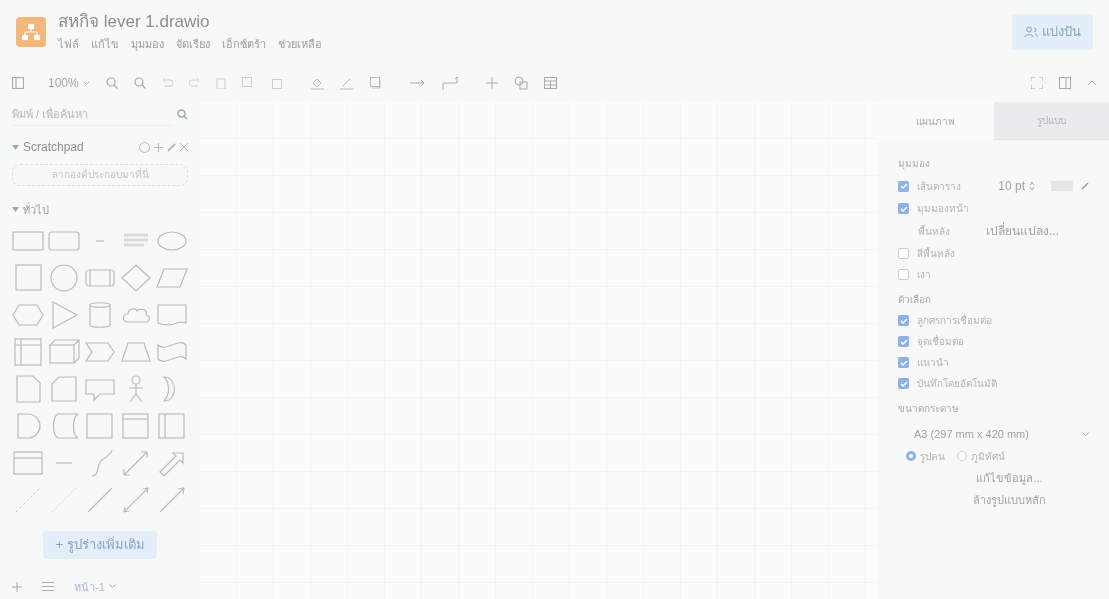 Image resolution: width=1109 pixels, height=599 pixels. I want to click on sidebar-toggle-icon, so click(18, 83).